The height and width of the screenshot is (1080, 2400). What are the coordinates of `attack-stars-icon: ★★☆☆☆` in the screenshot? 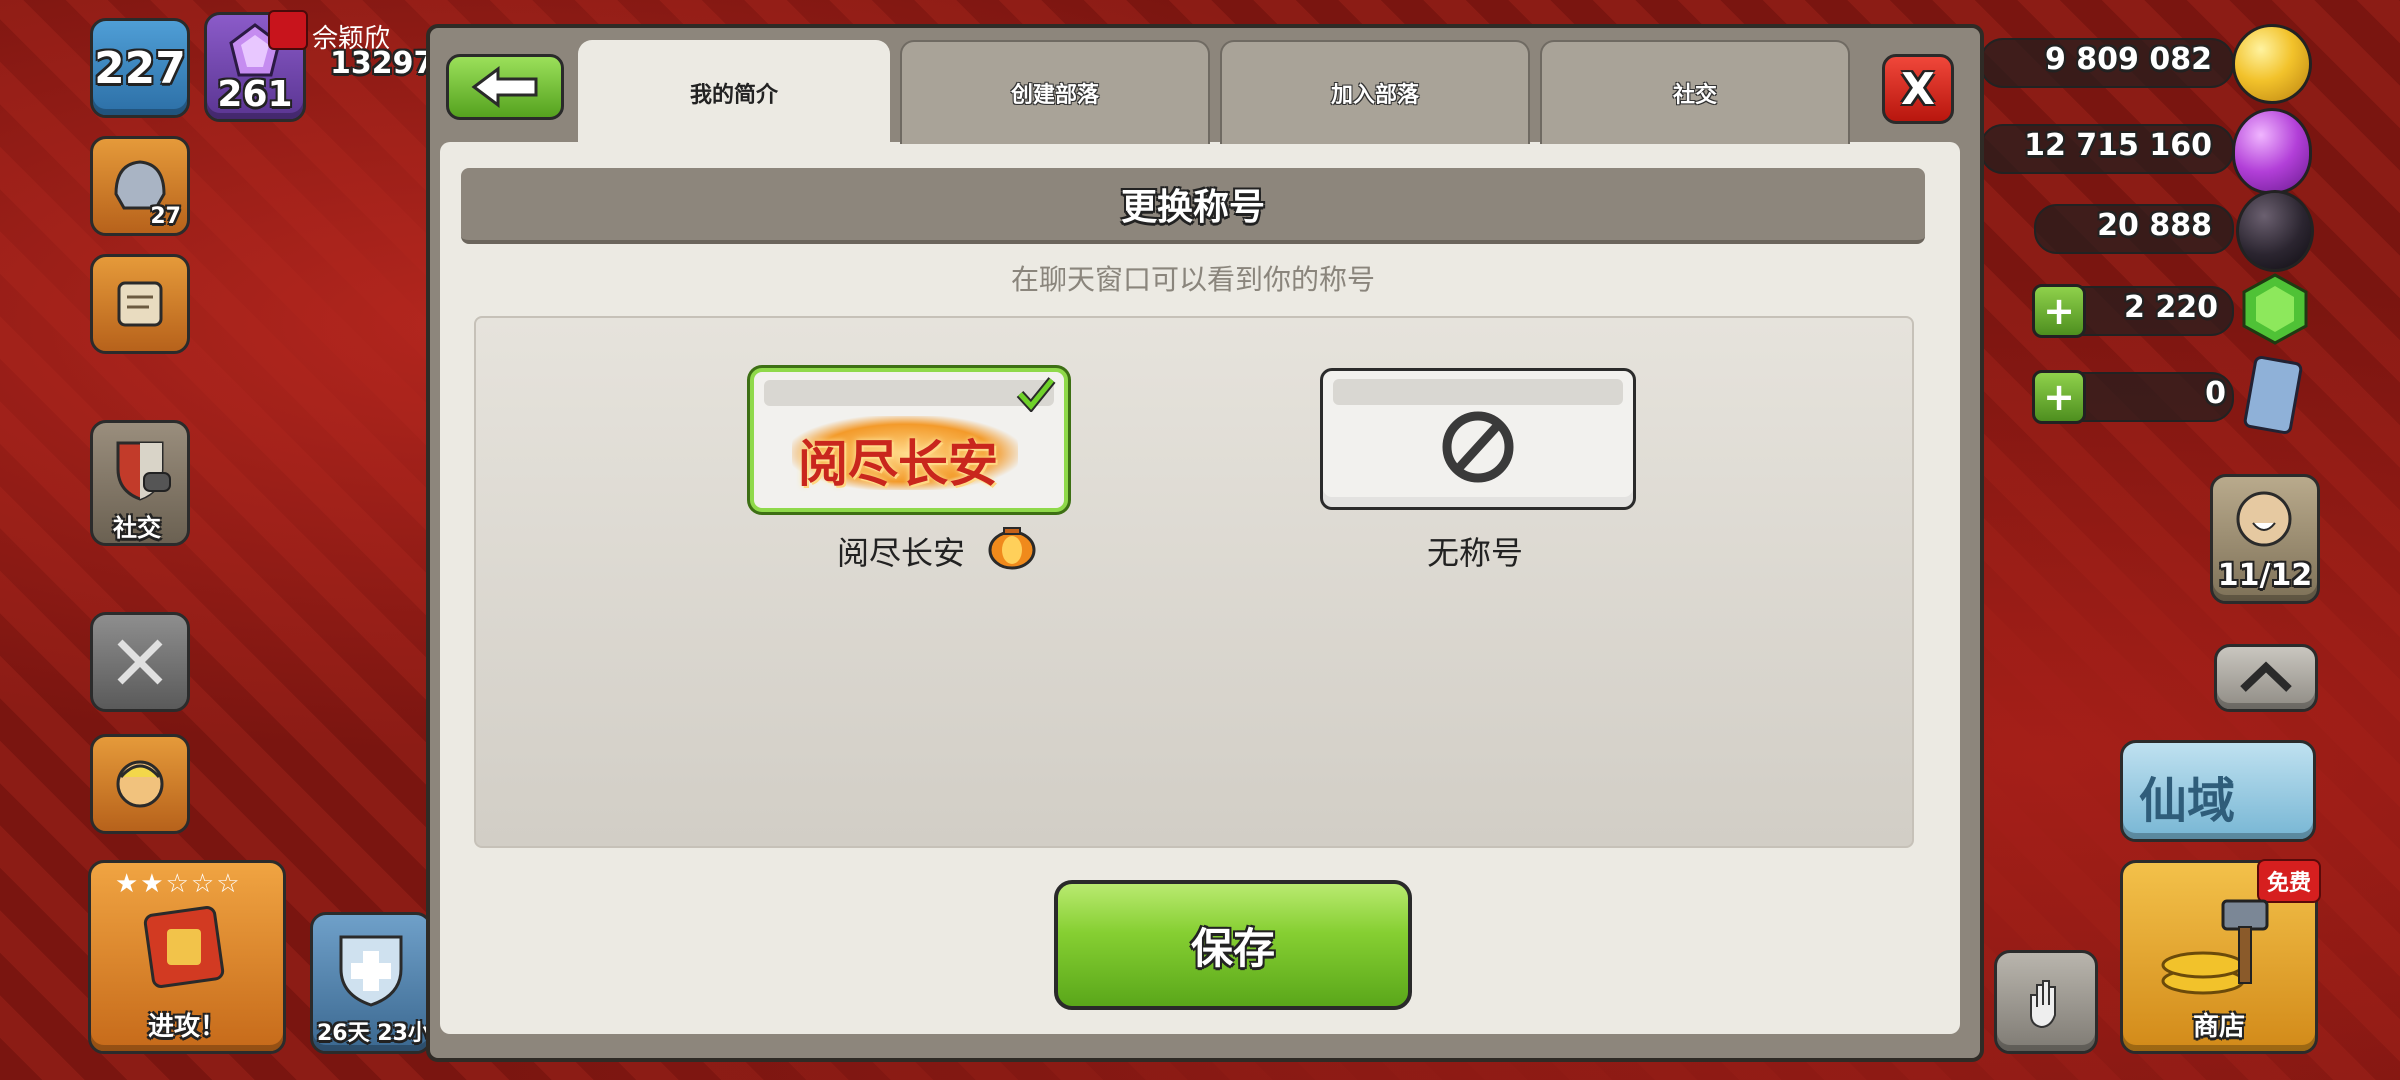 It's located at (178, 884).